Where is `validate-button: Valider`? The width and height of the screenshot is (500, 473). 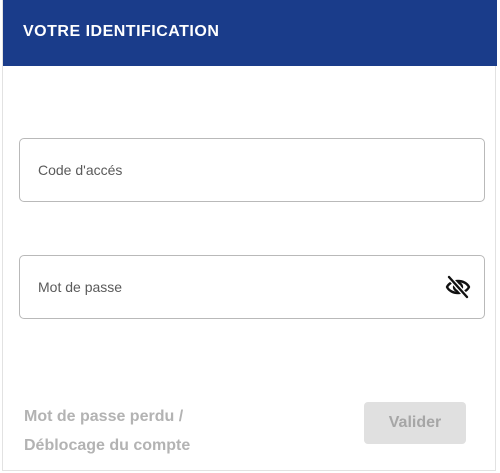
validate-button: Valider is located at coordinates (415, 423).